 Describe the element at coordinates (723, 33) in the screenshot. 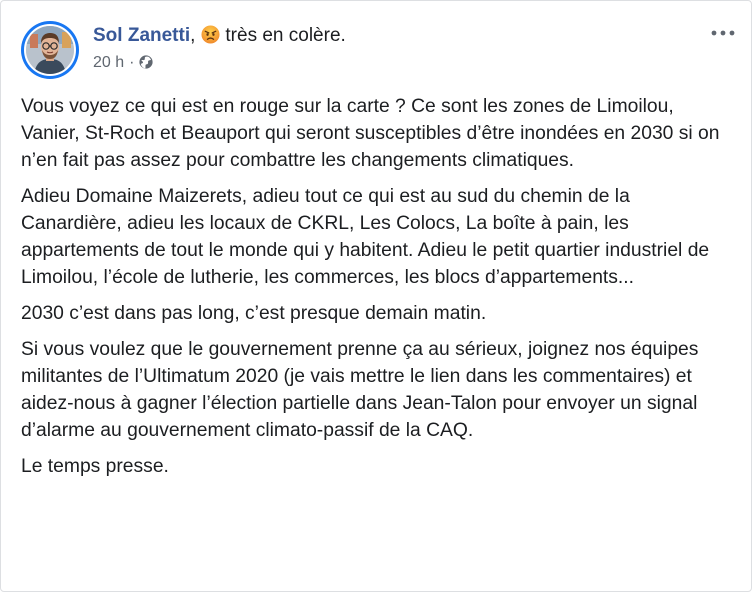

I see `more-options-icon` at that location.